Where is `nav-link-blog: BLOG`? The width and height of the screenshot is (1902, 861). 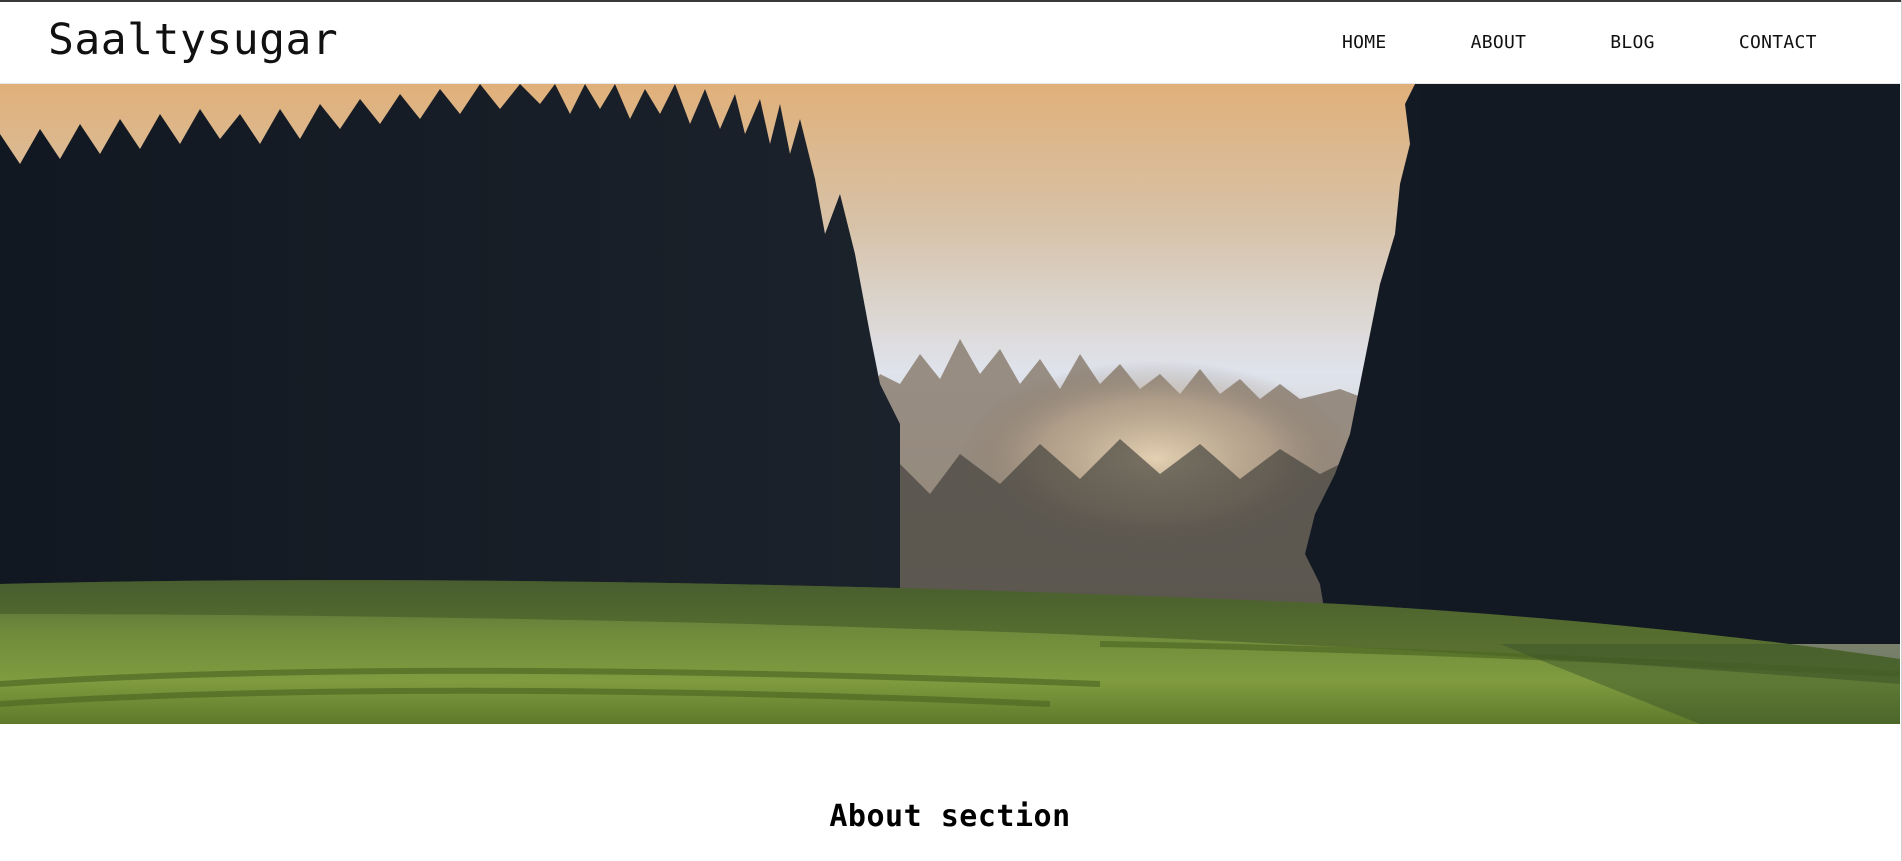 nav-link-blog: BLOG is located at coordinates (1632, 42).